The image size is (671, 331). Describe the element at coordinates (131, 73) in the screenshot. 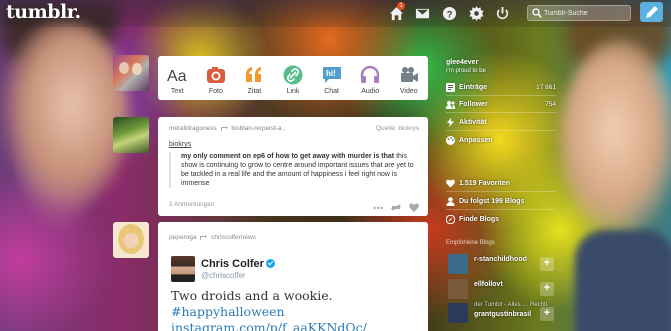

I see `user-avatar` at that location.